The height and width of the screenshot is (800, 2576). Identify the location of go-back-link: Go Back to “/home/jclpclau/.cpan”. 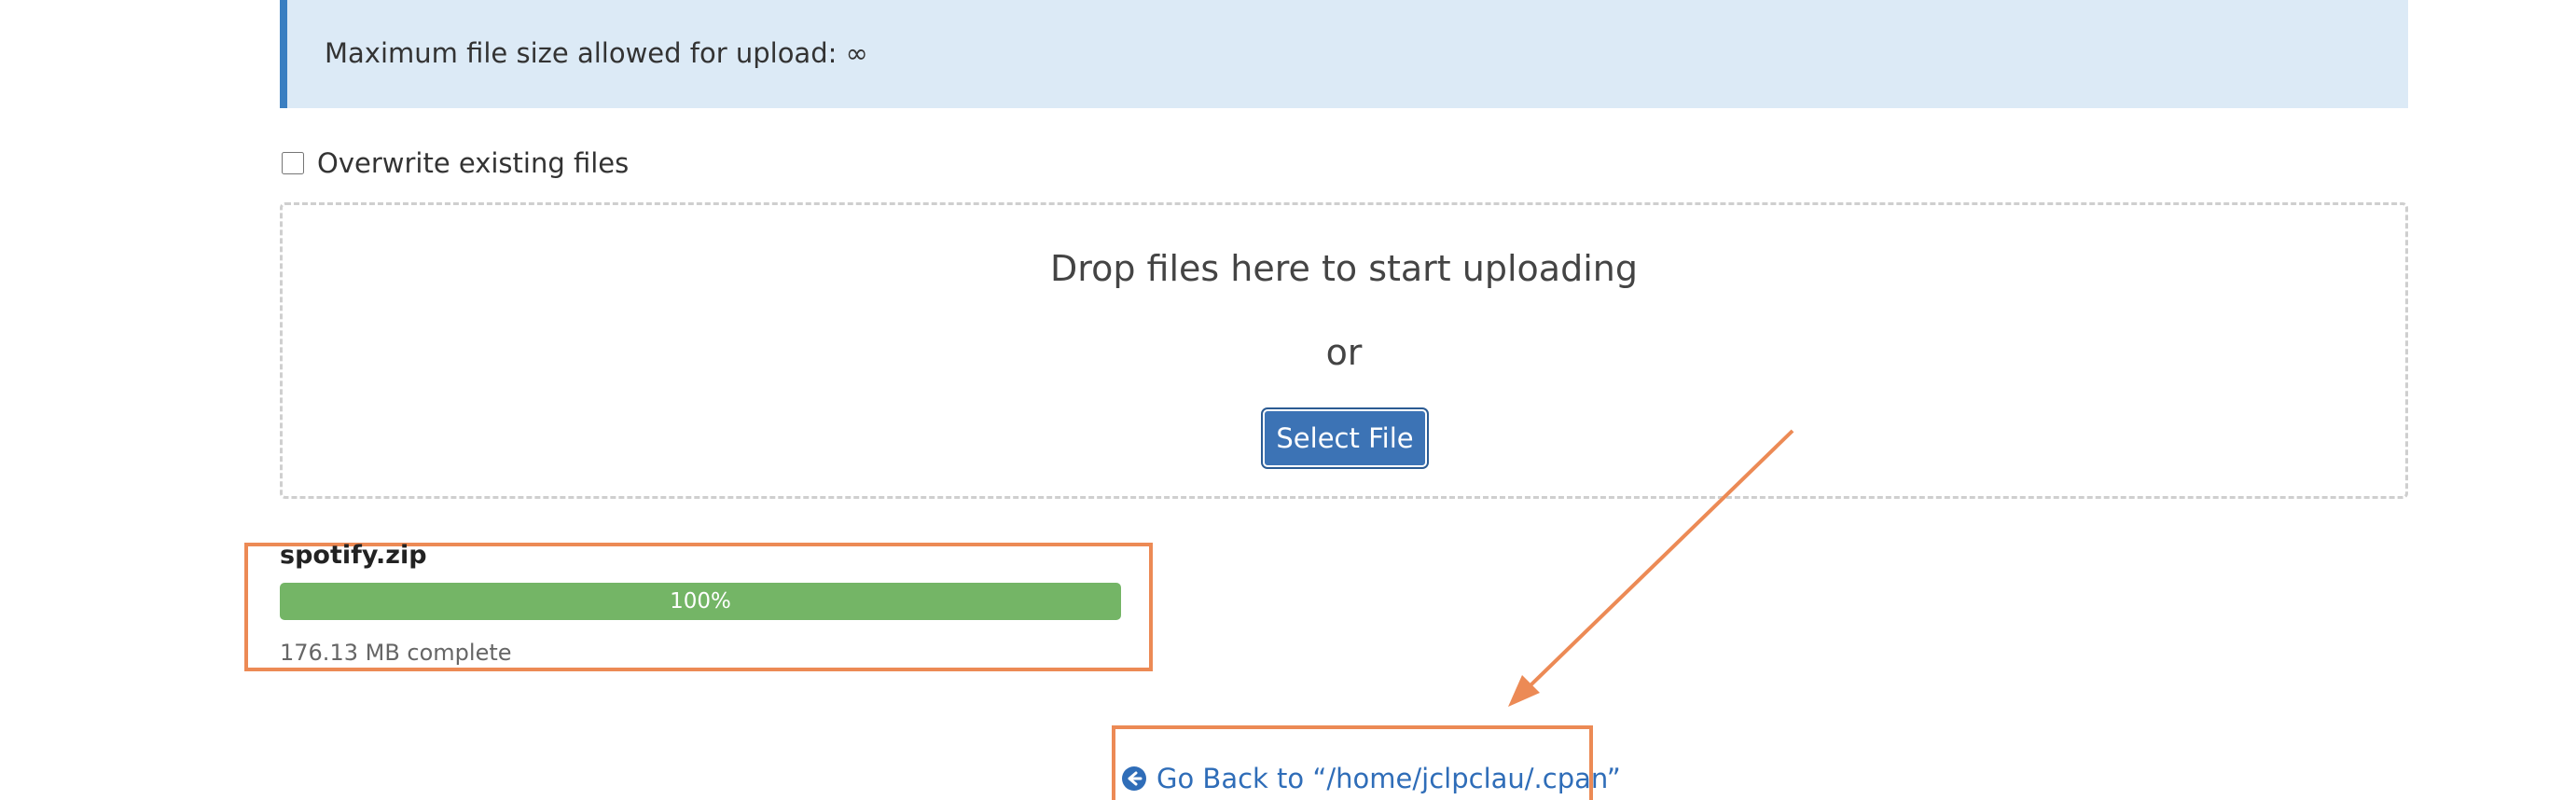
(1371, 778).